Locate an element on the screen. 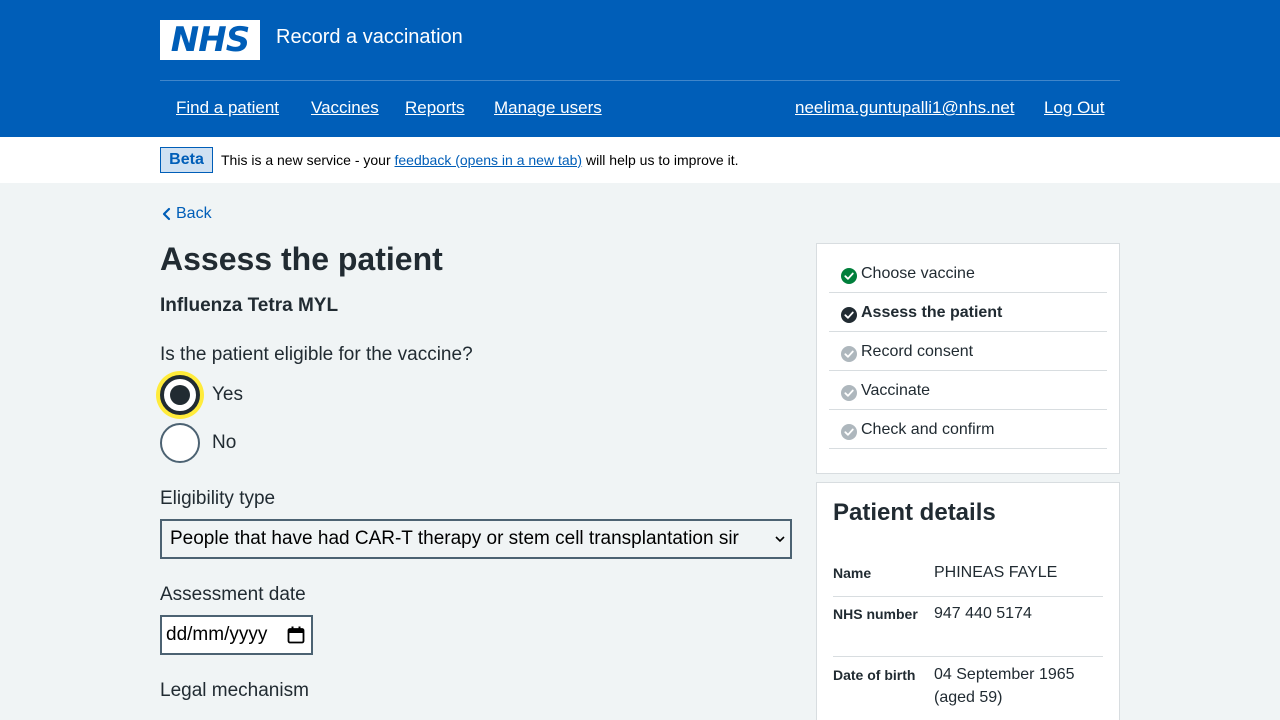  radio-yes-label: Yes is located at coordinates (227, 395).